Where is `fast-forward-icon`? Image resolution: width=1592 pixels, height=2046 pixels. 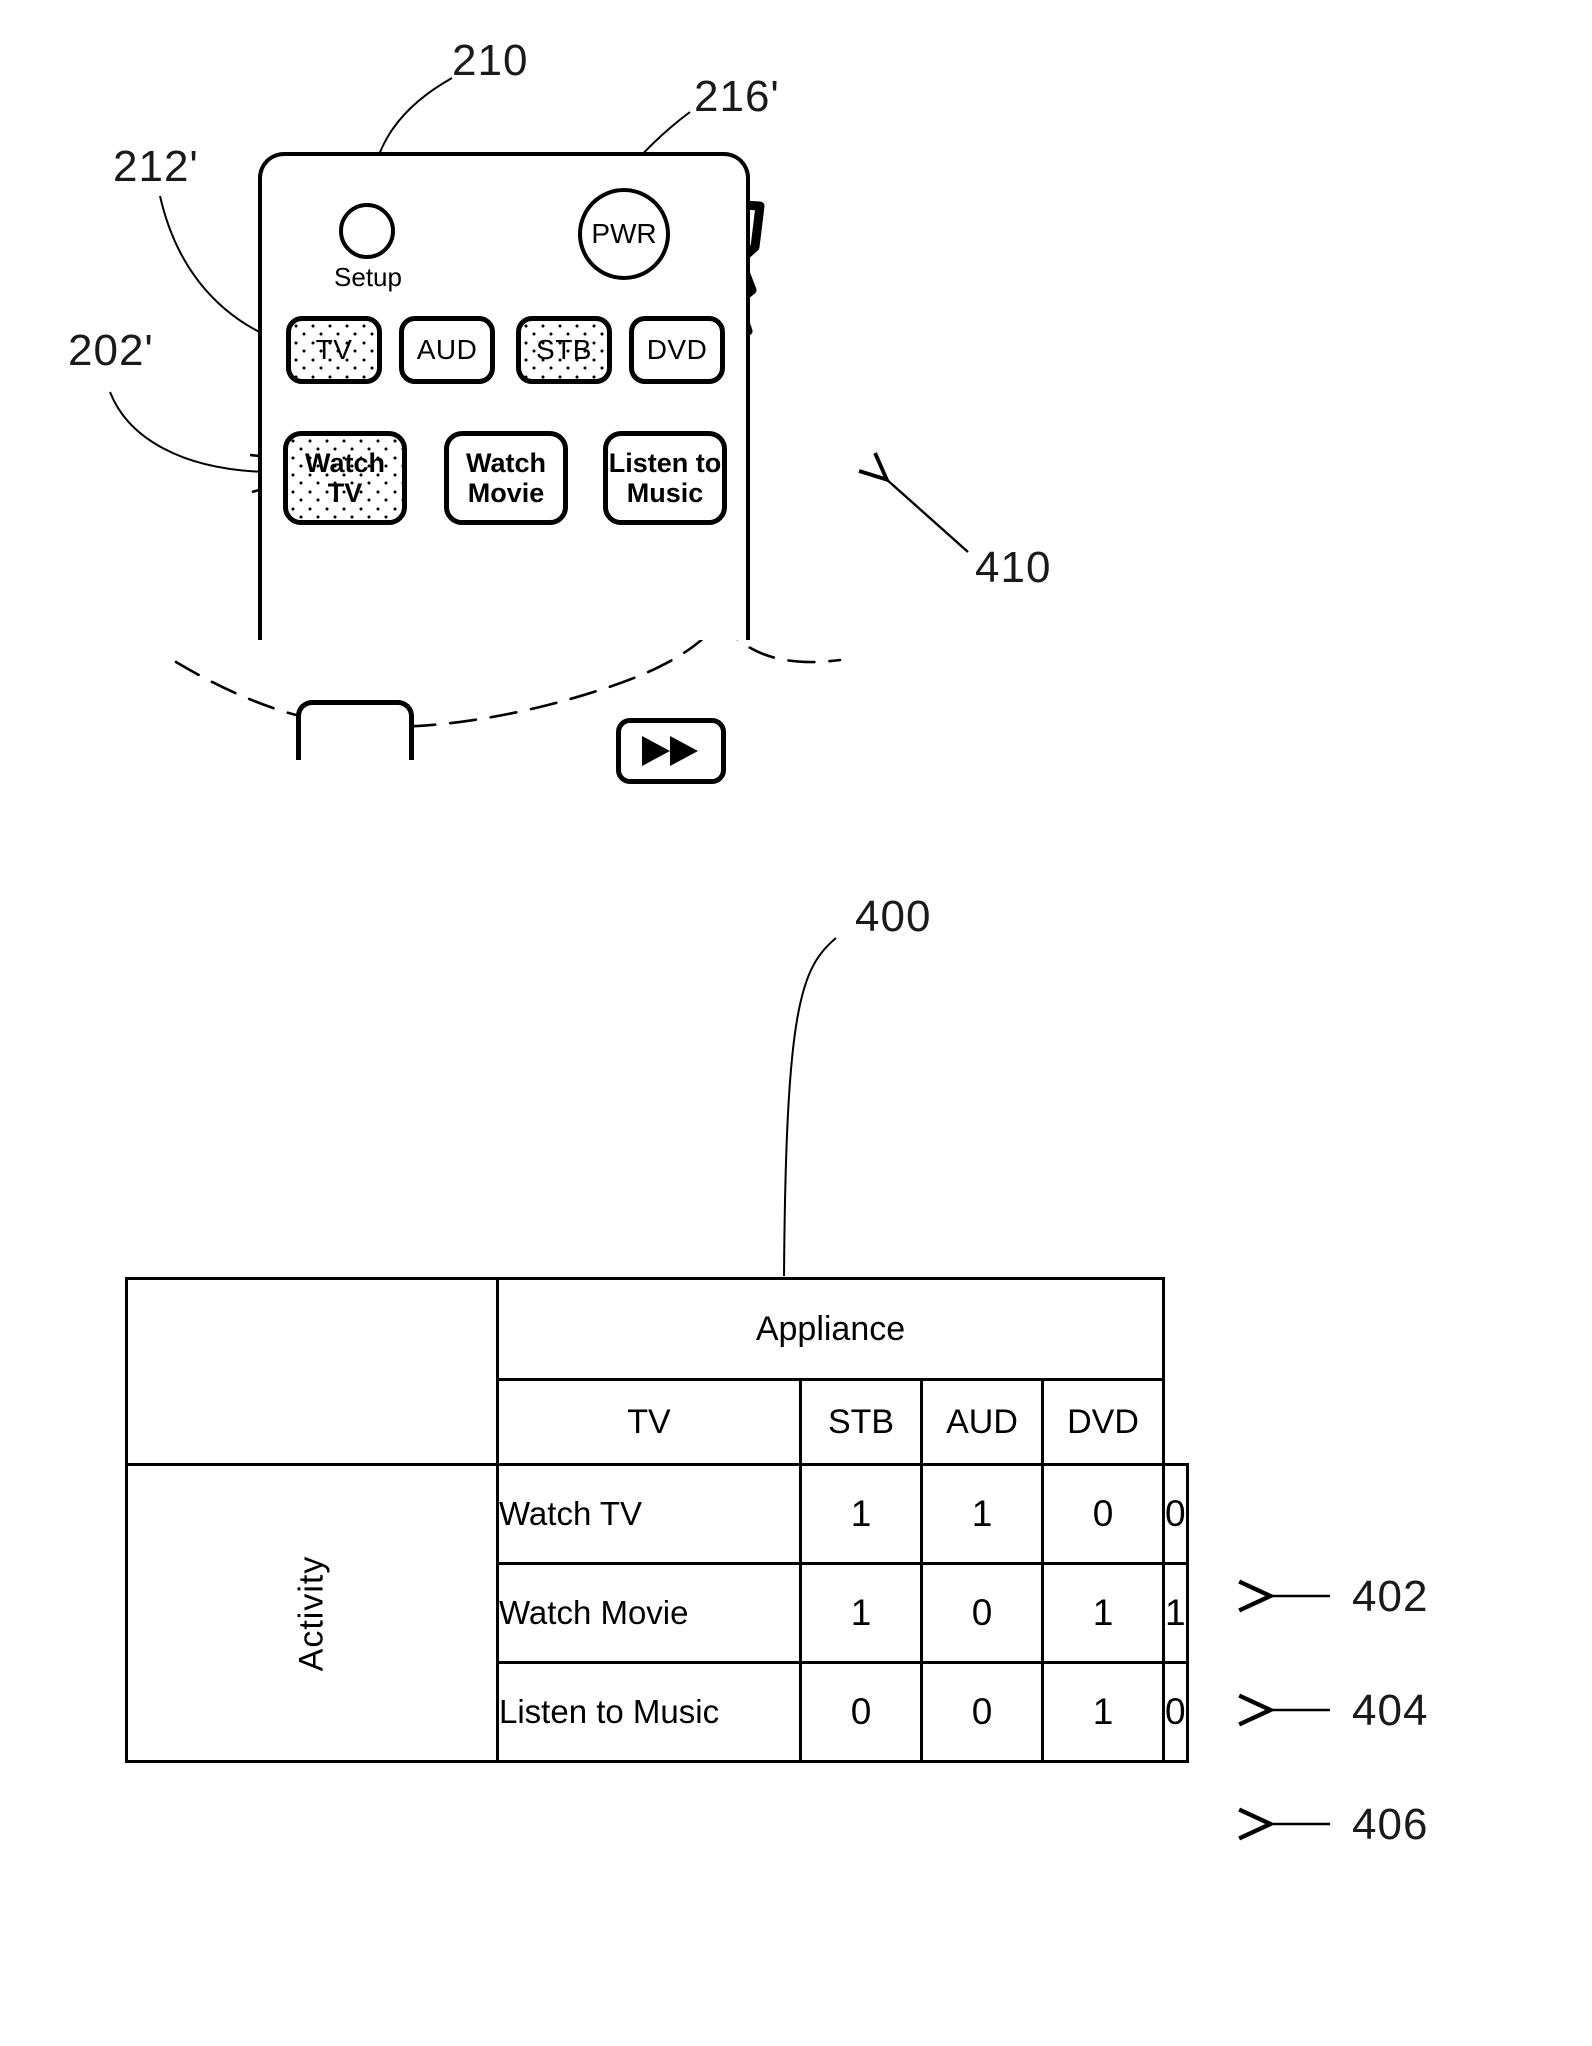
fast-forward-icon is located at coordinates (670, 751).